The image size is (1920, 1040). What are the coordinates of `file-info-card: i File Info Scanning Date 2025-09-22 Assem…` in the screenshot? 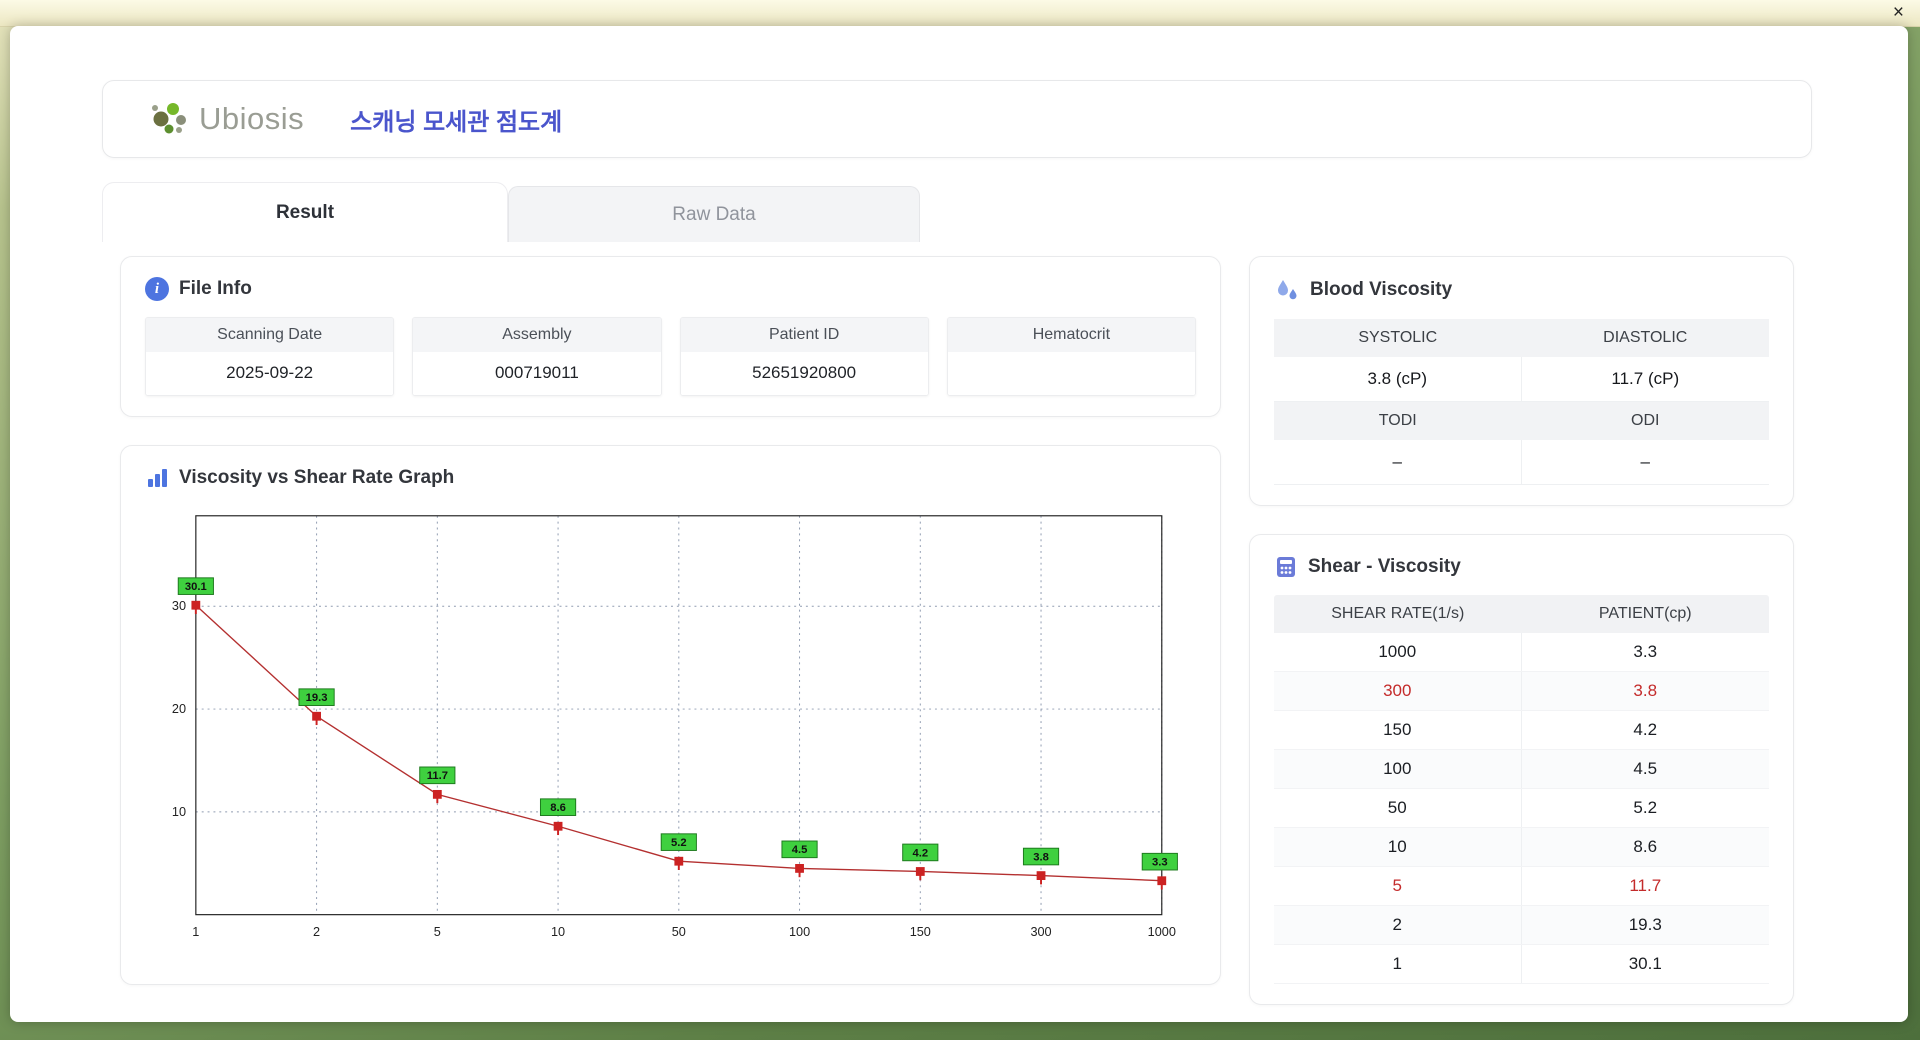 It's located at (670, 336).